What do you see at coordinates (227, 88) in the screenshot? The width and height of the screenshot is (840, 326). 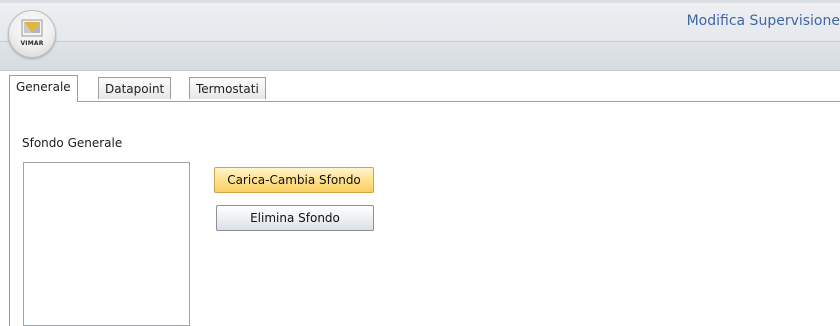 I see `tab-termostati: Termostati` at bounding box center [227, 88].